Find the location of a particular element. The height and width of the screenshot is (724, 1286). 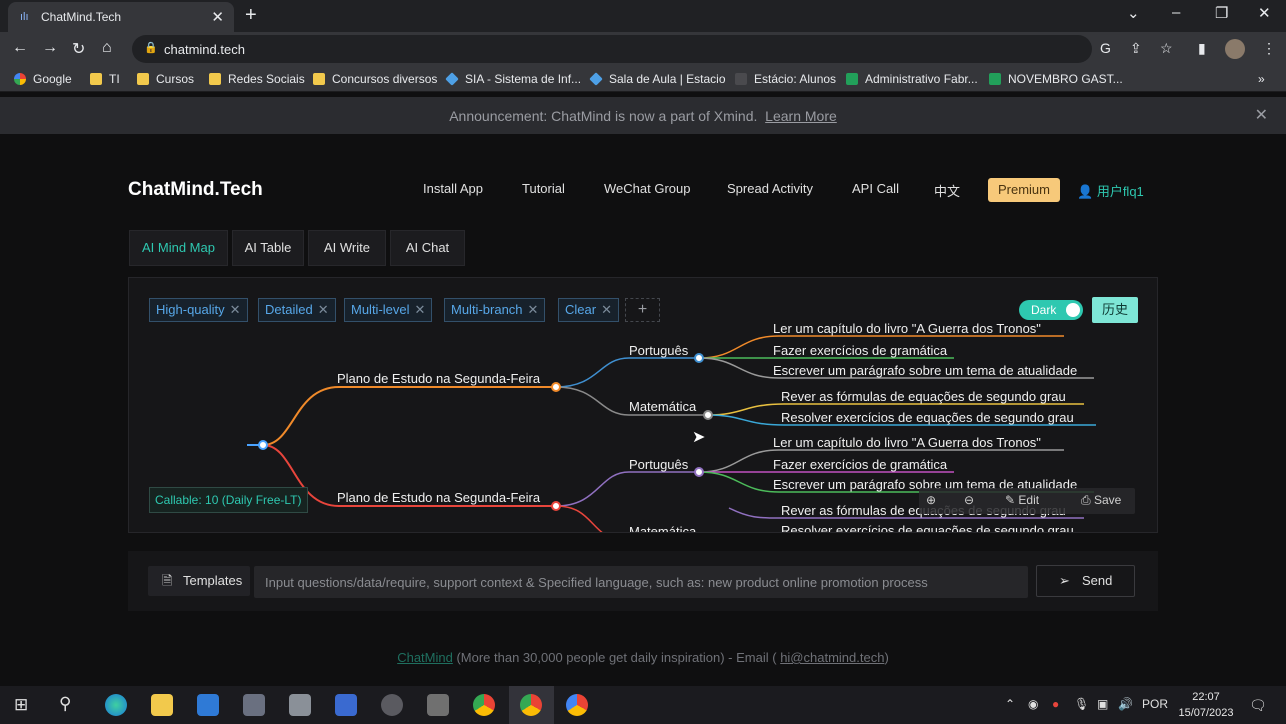

add-chip-button: + is located at coordinates (642, 310).